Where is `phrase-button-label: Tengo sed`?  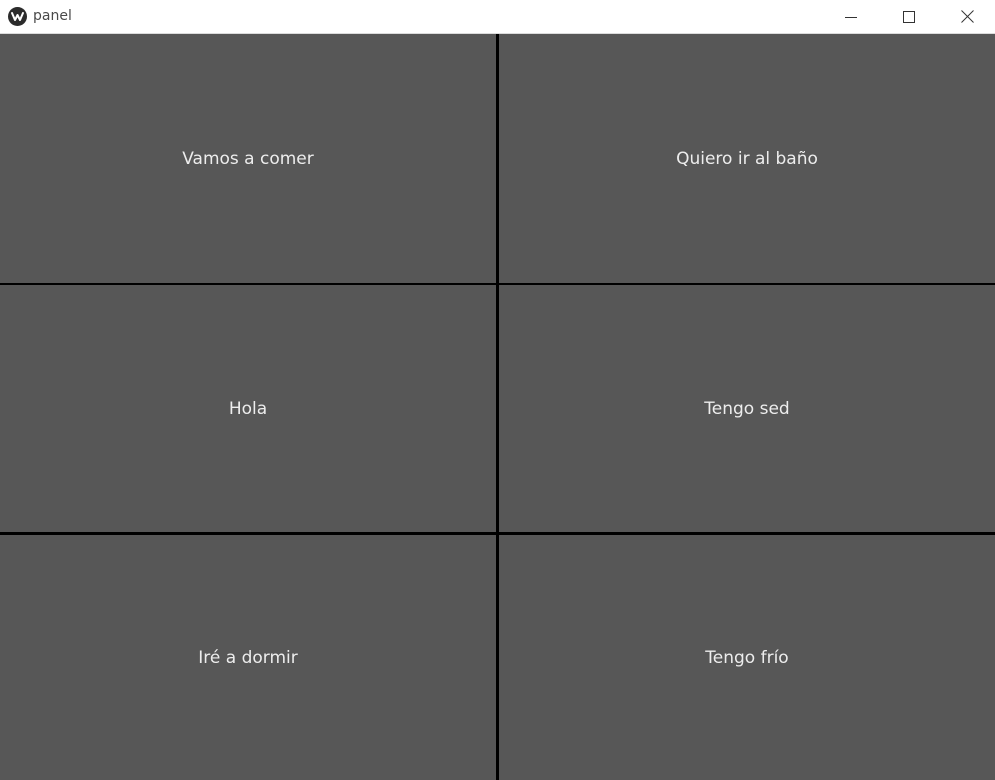
phrase-button-label: Tengo sed is located at coordinates (747, 408).